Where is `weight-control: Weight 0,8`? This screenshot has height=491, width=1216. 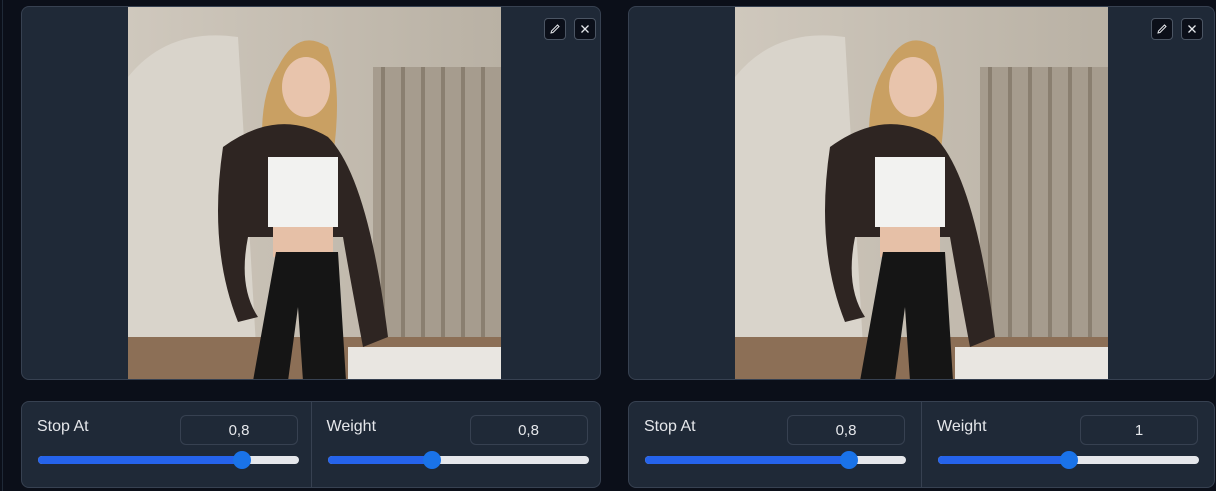 weight-control: Weight 0,8 is located at coordinates (455, 444).